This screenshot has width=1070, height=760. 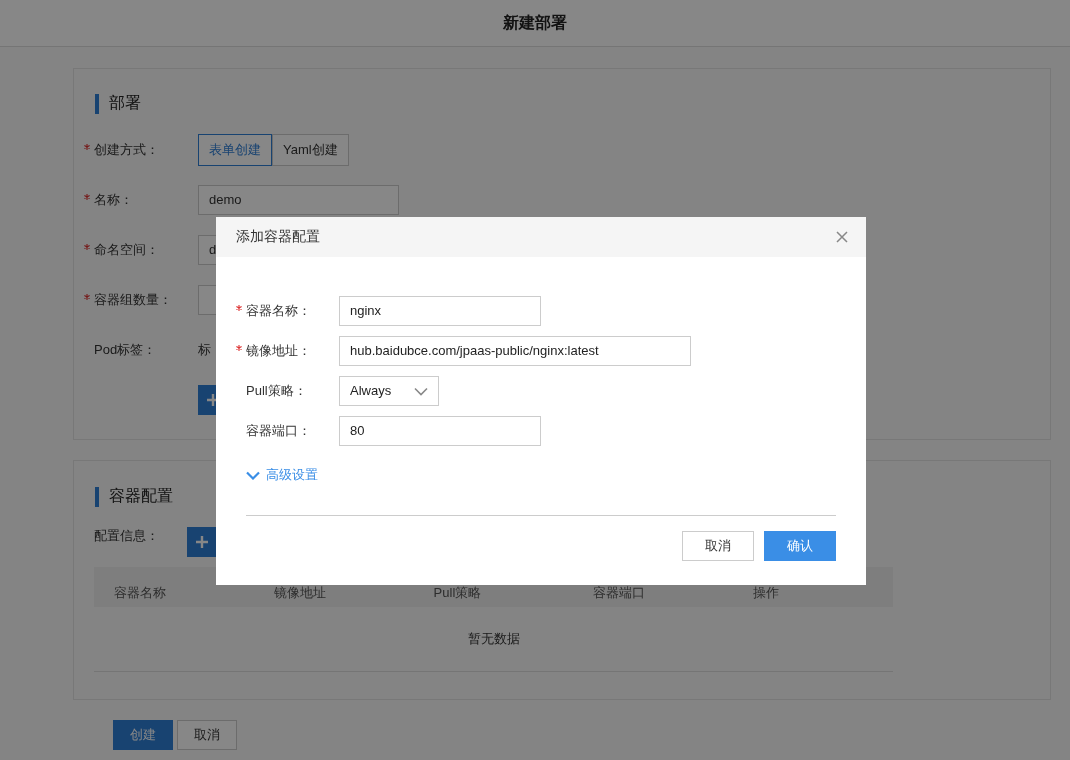 I want to click on column-header: 镜像地址, so click(x=299, y=593).